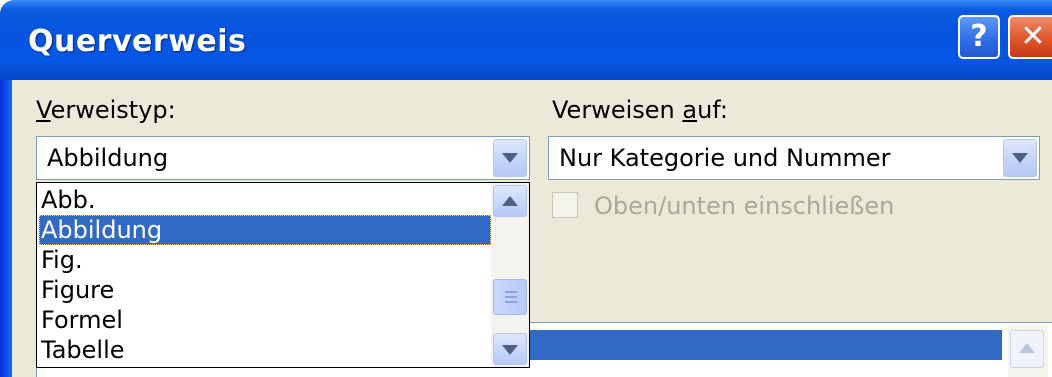 This screenshot has width=1052, height=377. I want to click on include-above-below-checkbox, so click(565, 205).